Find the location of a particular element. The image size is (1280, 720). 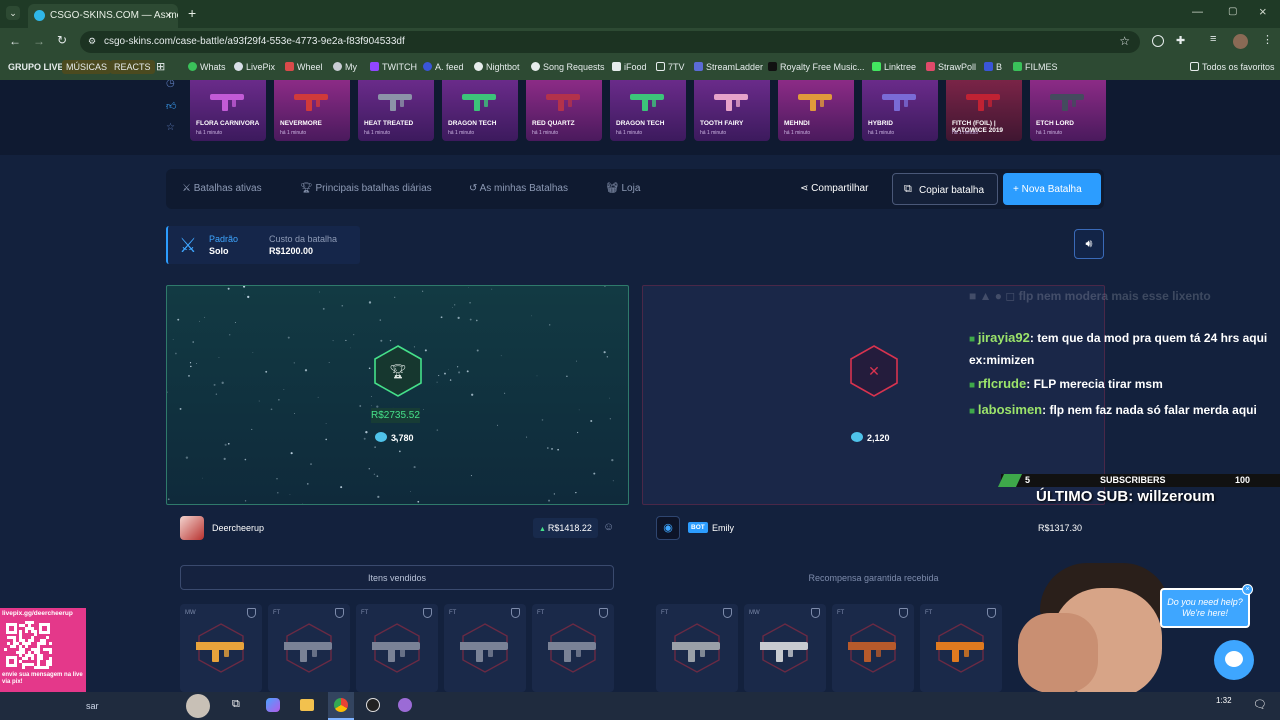

drop-card: RED QUARTZ há 1 minuto is located at coordinates (564, 110).